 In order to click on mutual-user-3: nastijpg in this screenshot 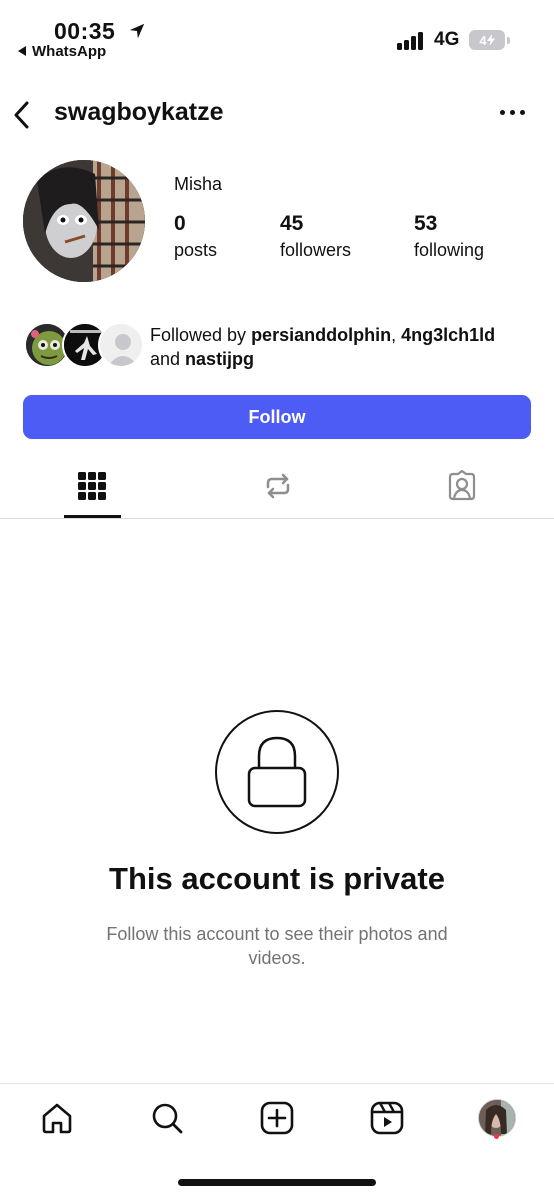, I will do `click(219, 359)`.